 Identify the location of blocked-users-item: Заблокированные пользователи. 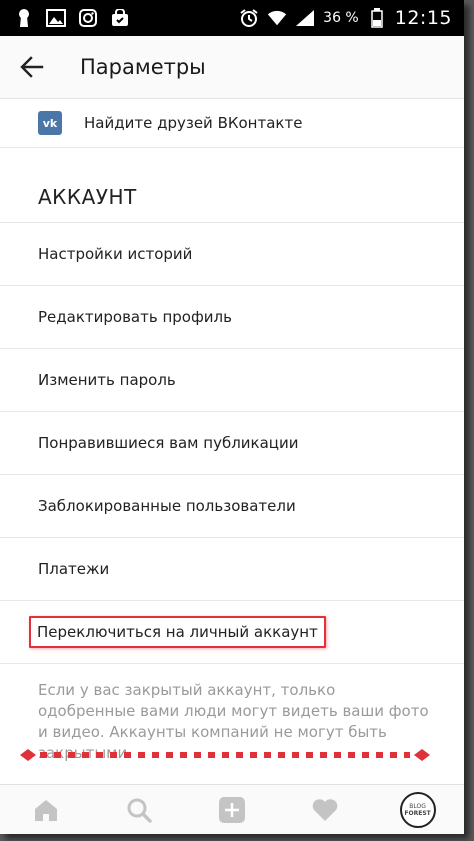
(232, 506).